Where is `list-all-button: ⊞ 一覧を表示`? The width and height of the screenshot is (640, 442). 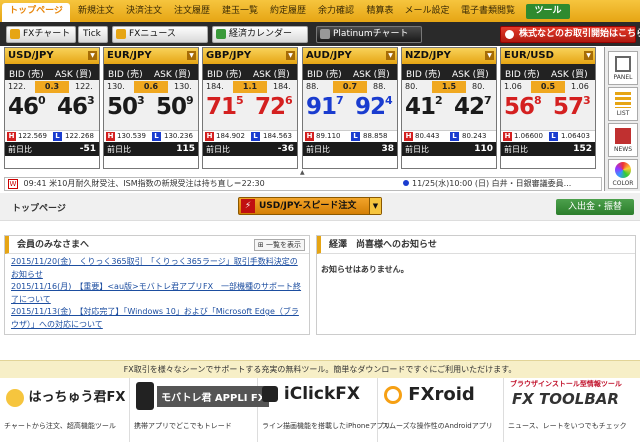
list-all-button: ⊞ 一覧を表示 is located at coordinates (279, 245).